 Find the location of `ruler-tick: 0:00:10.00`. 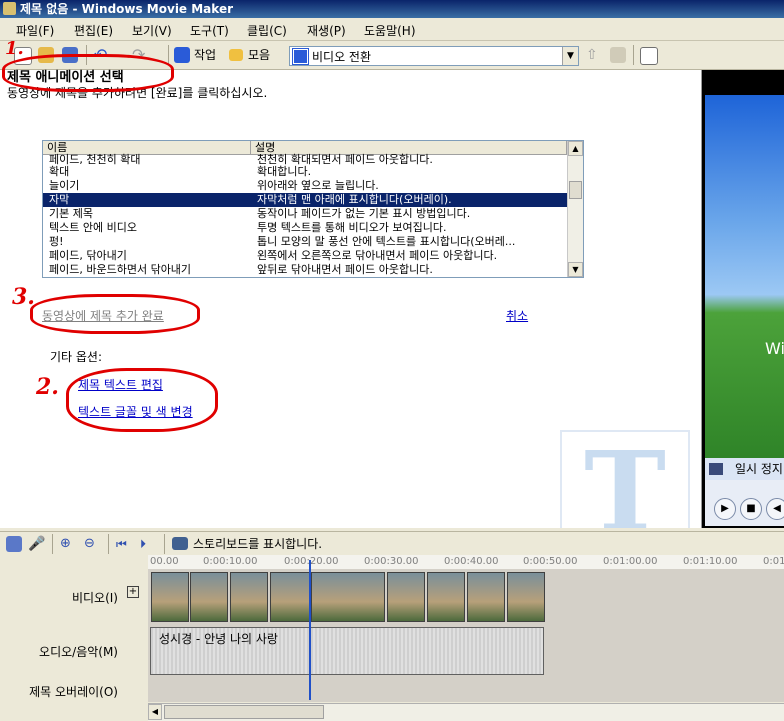

ruler-tick: 0:00:10.00 is located at coordinates (230, 561).